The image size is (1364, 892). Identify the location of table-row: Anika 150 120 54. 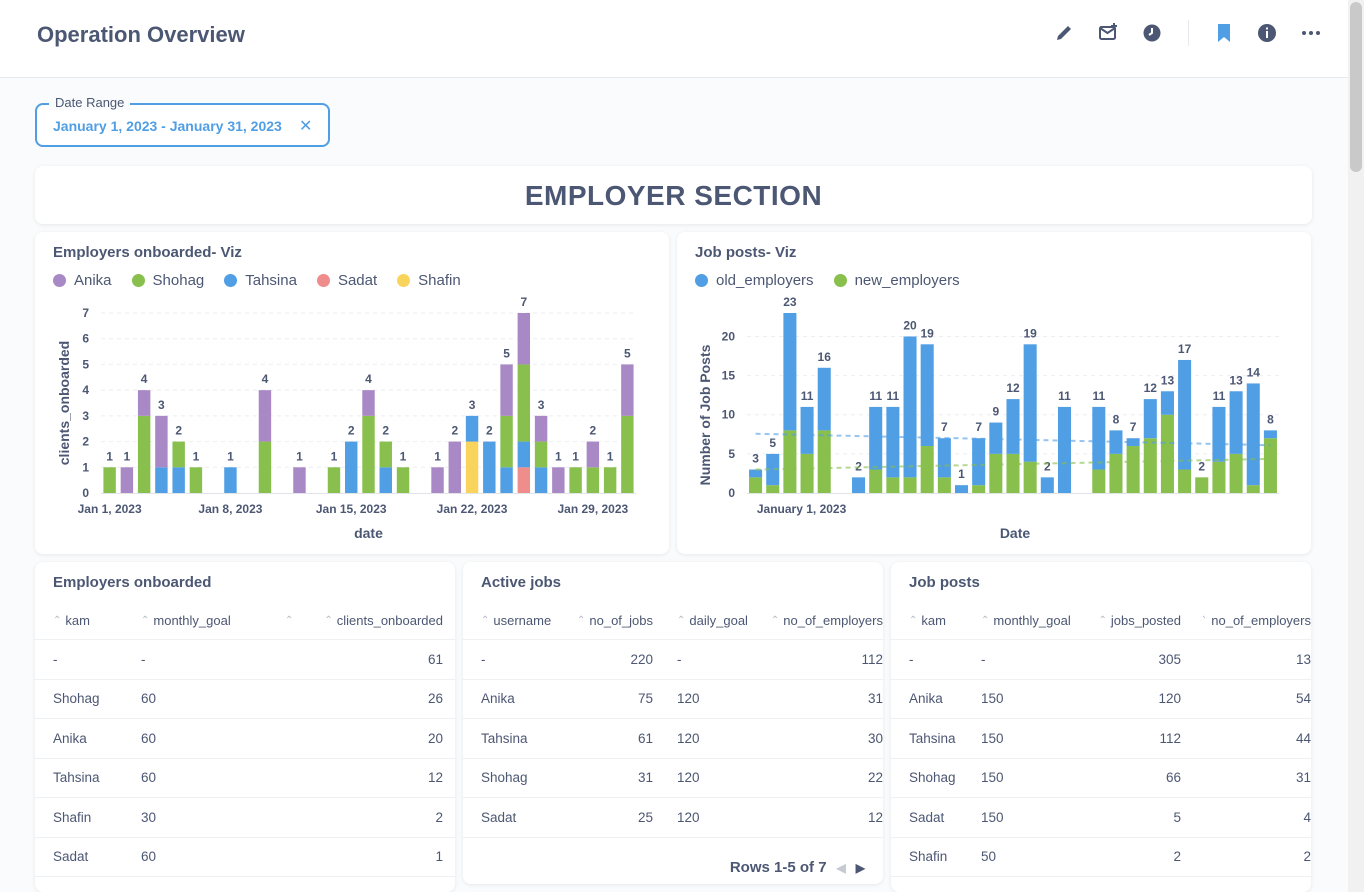
(1101, 699).